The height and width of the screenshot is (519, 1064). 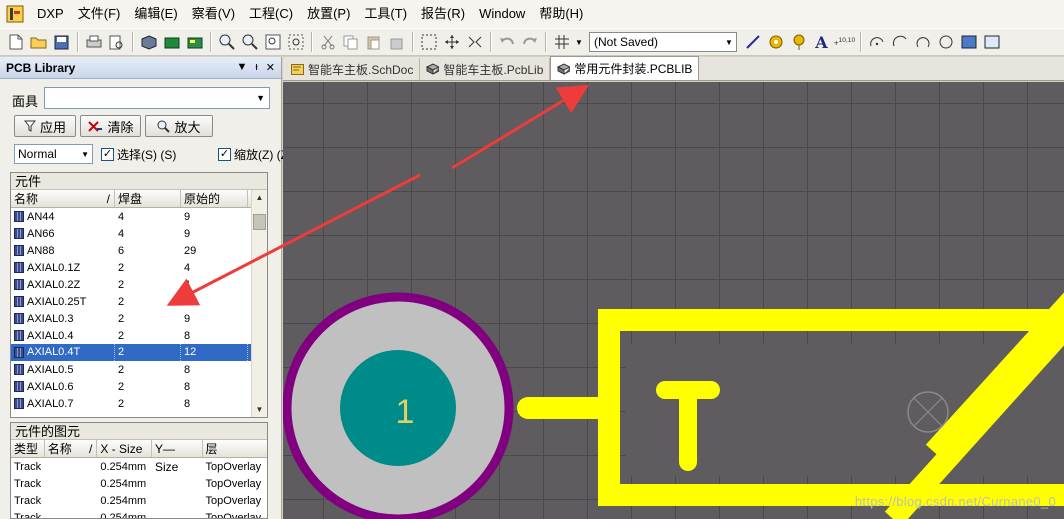 What do you see at coordinates (235, 448) in the screenshot?
I see `col-layer-header: 层` at bounding box center [235, 448].